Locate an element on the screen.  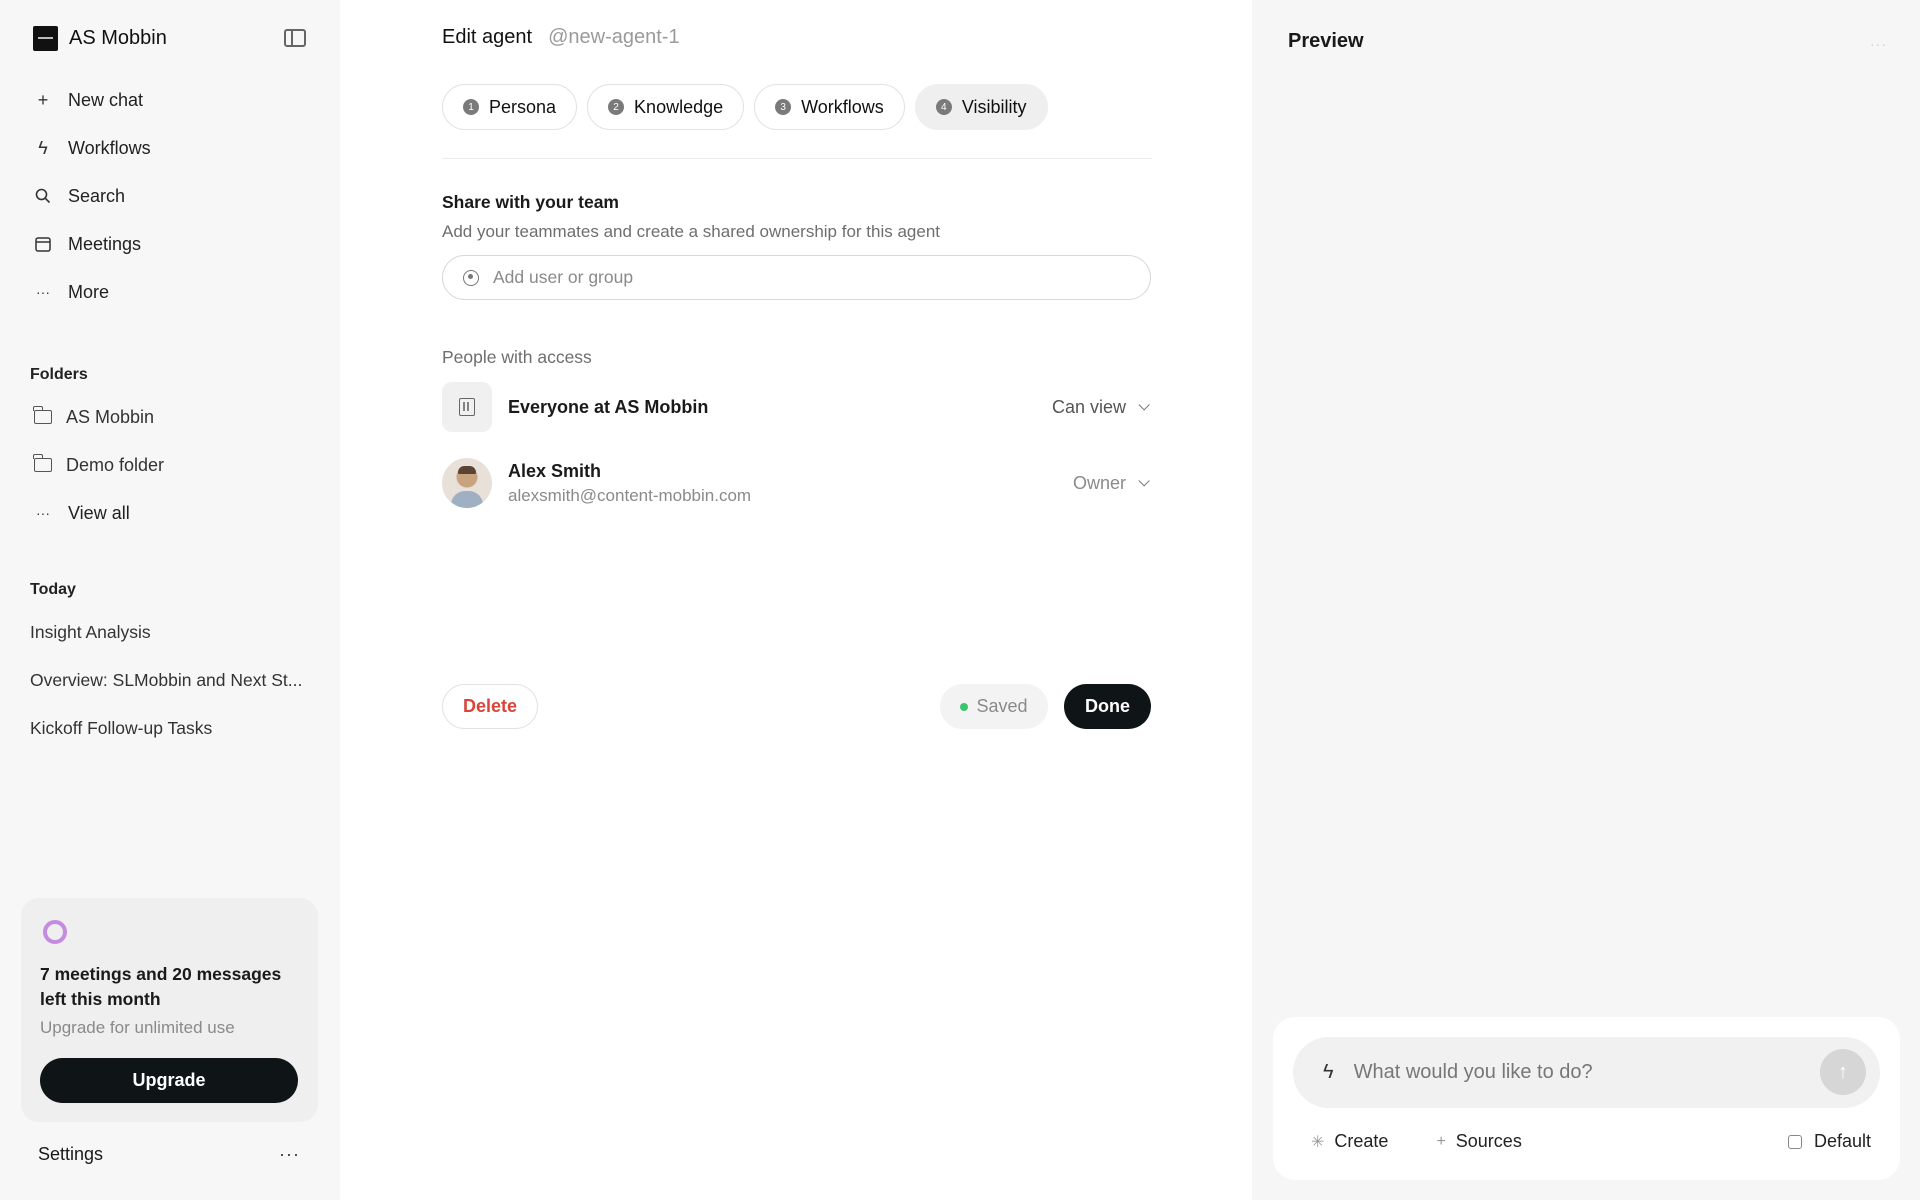
upgrade-button: Upgrade is located at coordinates (169, 1080).